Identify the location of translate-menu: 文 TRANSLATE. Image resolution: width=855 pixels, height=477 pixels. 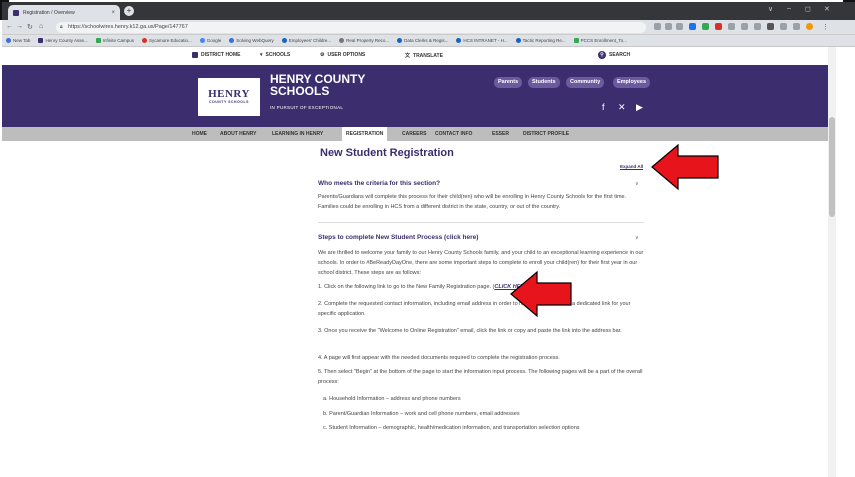
(424, 56).